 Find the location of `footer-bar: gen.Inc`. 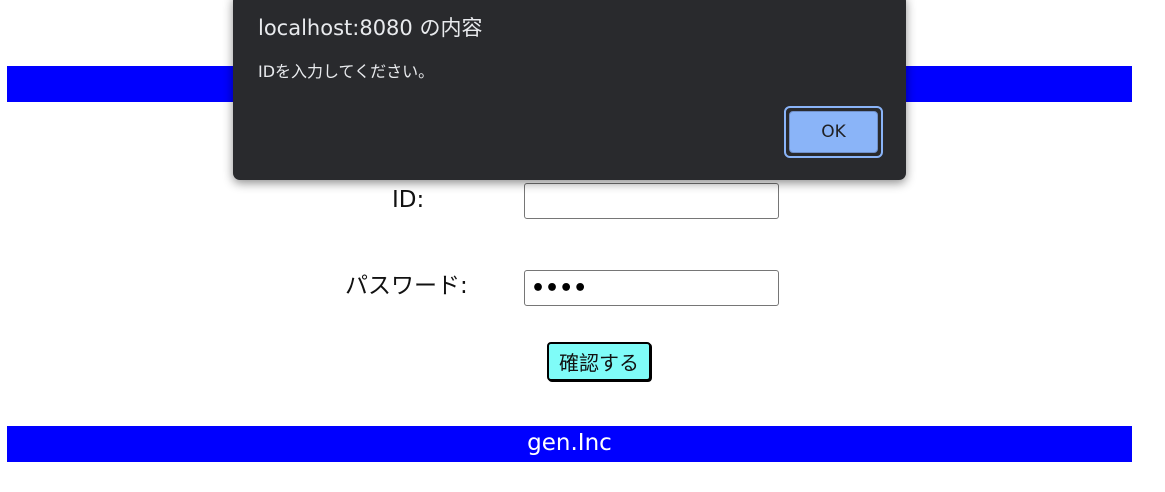

footer-bar: gen.Inc is located at coordinates (569, 444).